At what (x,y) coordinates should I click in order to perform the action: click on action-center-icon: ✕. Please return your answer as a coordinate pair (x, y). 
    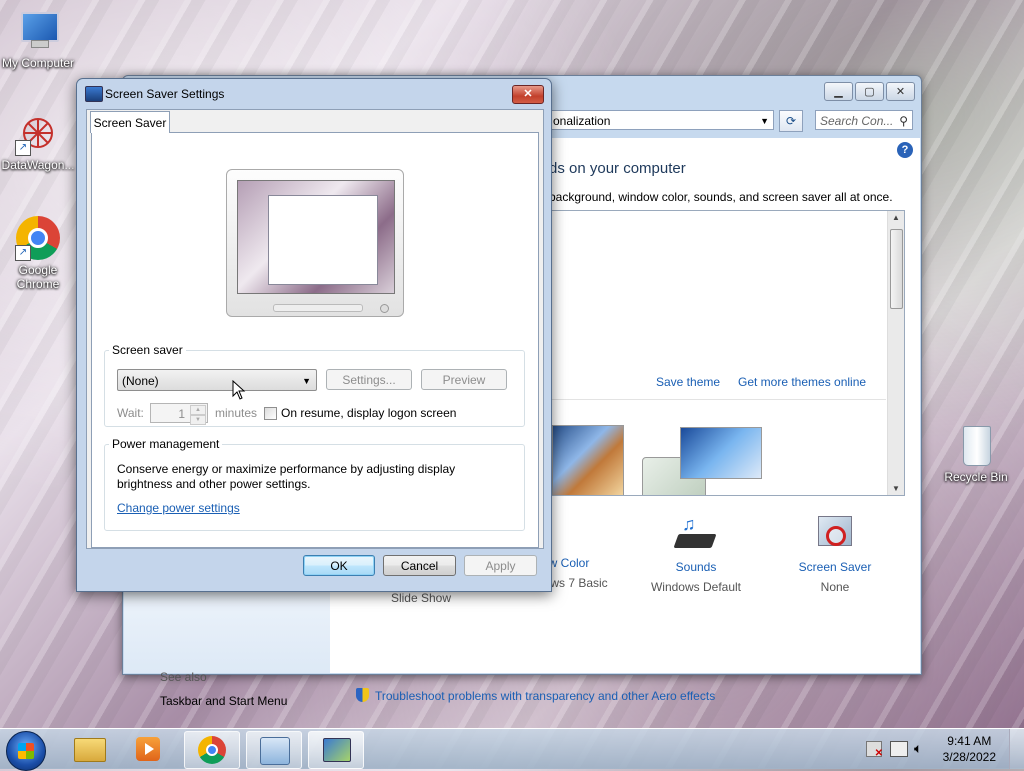
    Looking at the image, I should click on (874, 750).